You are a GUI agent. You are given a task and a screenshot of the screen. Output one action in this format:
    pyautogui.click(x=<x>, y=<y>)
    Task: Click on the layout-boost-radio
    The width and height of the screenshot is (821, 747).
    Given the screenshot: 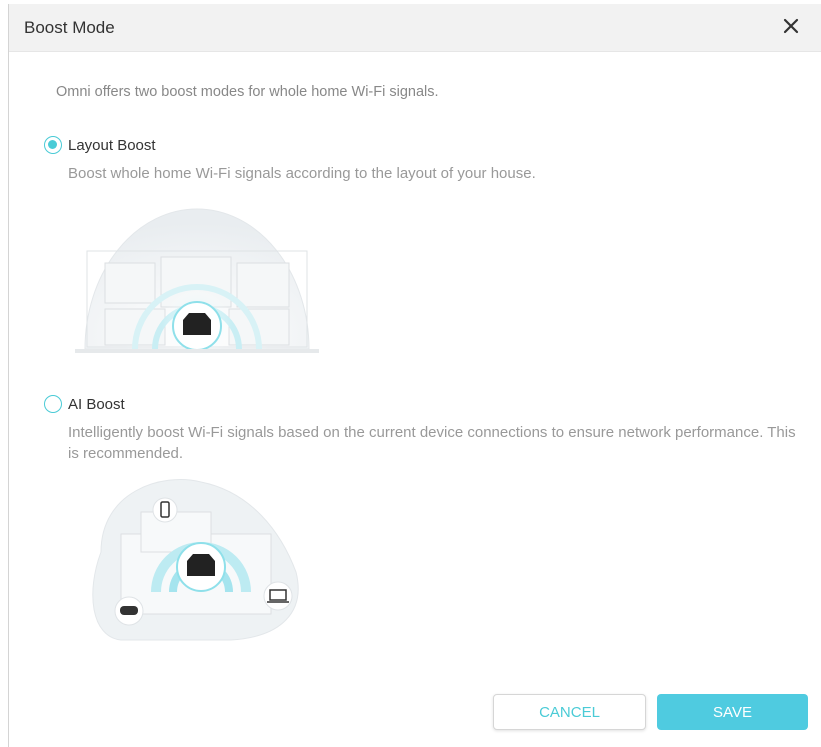 What is the action you would take?
    pyautogui.click(x=53, y=145)
    